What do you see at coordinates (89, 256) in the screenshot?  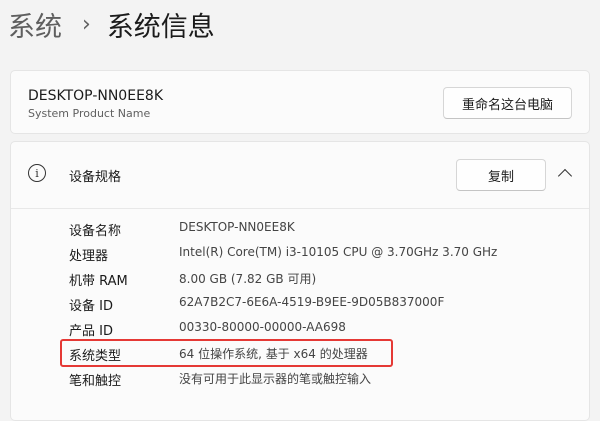 I see `spec-label: 处理器` at bounding box center [89, 256].